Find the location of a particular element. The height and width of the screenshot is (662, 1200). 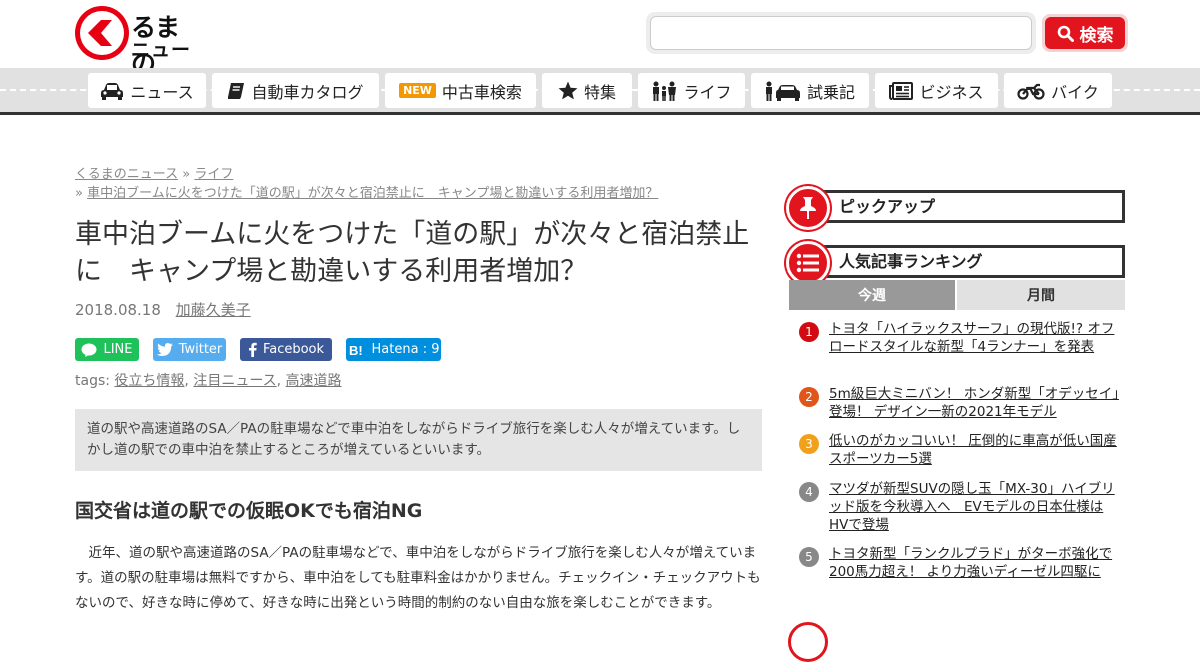

pin-icon is located at coordinates (808, 208).